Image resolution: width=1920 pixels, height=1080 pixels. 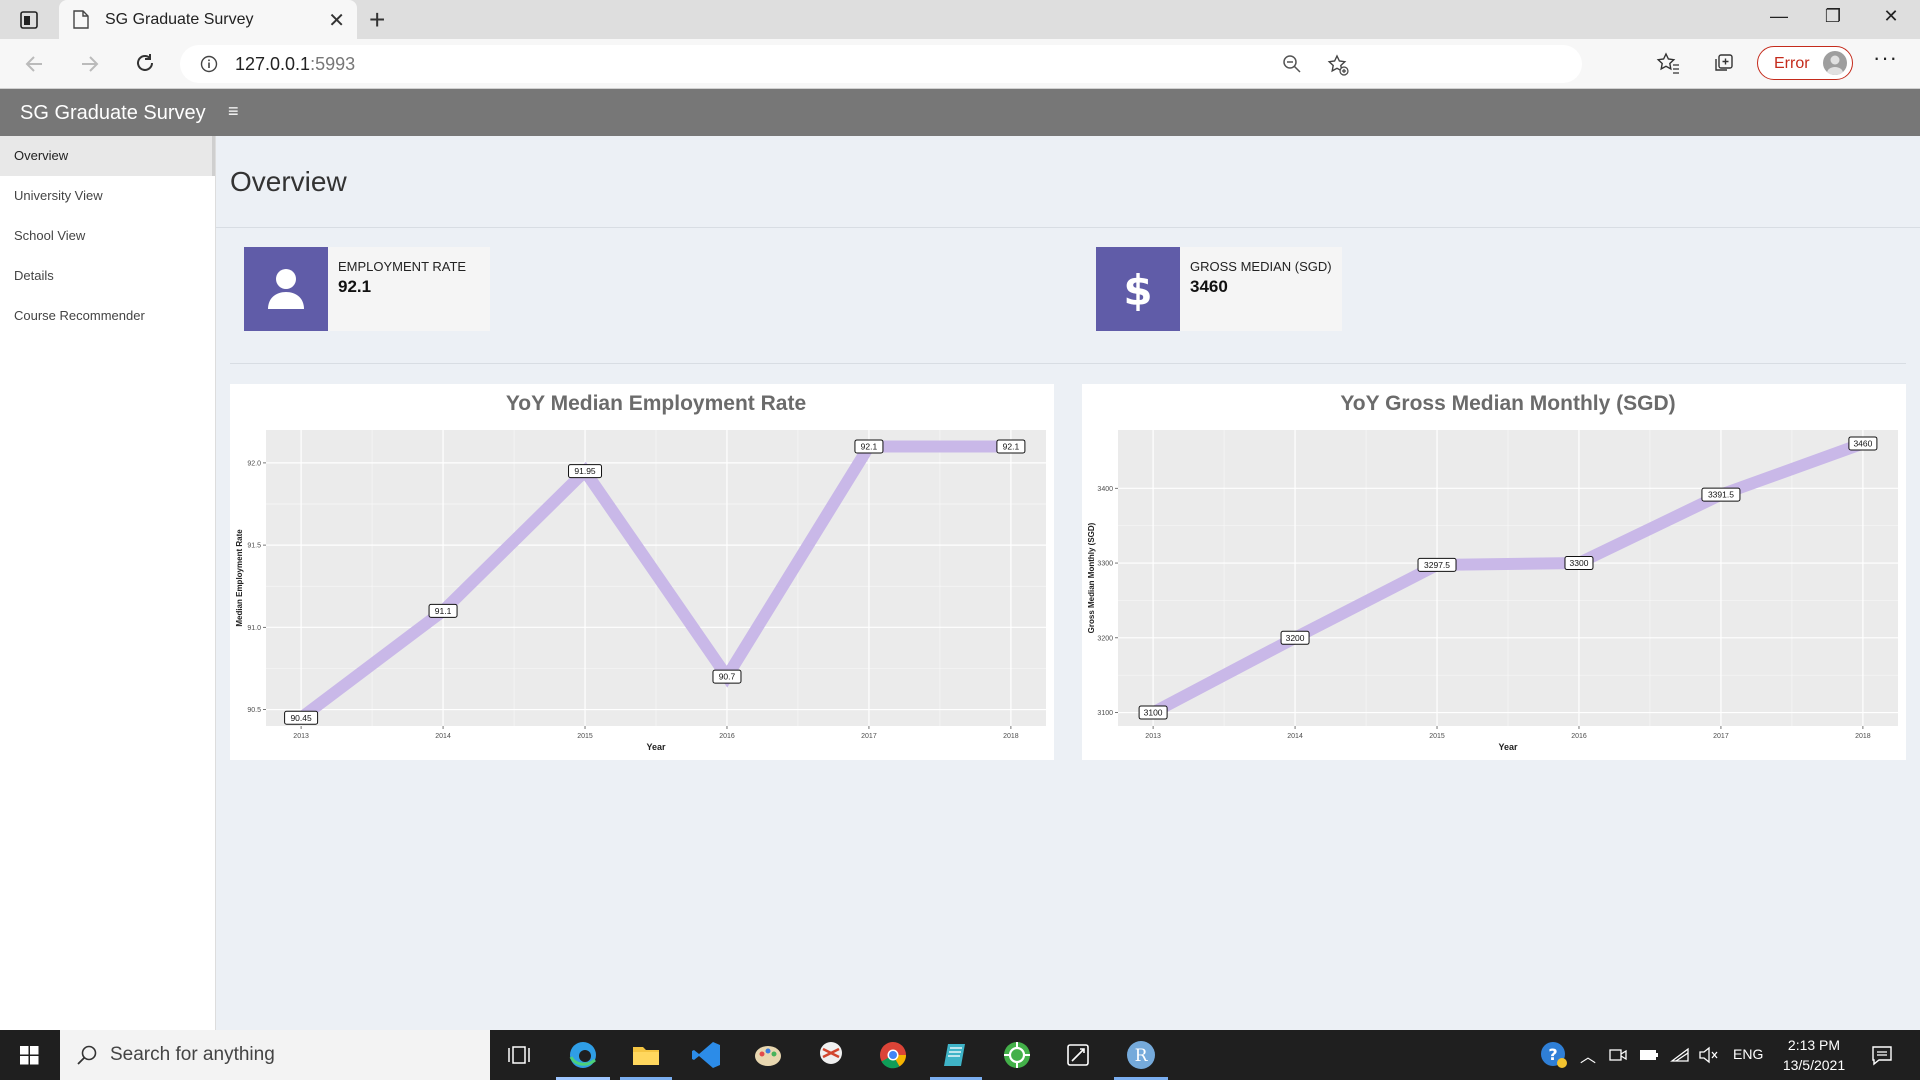 I want to click on favorites-icon, so click(x=1668, y=63).